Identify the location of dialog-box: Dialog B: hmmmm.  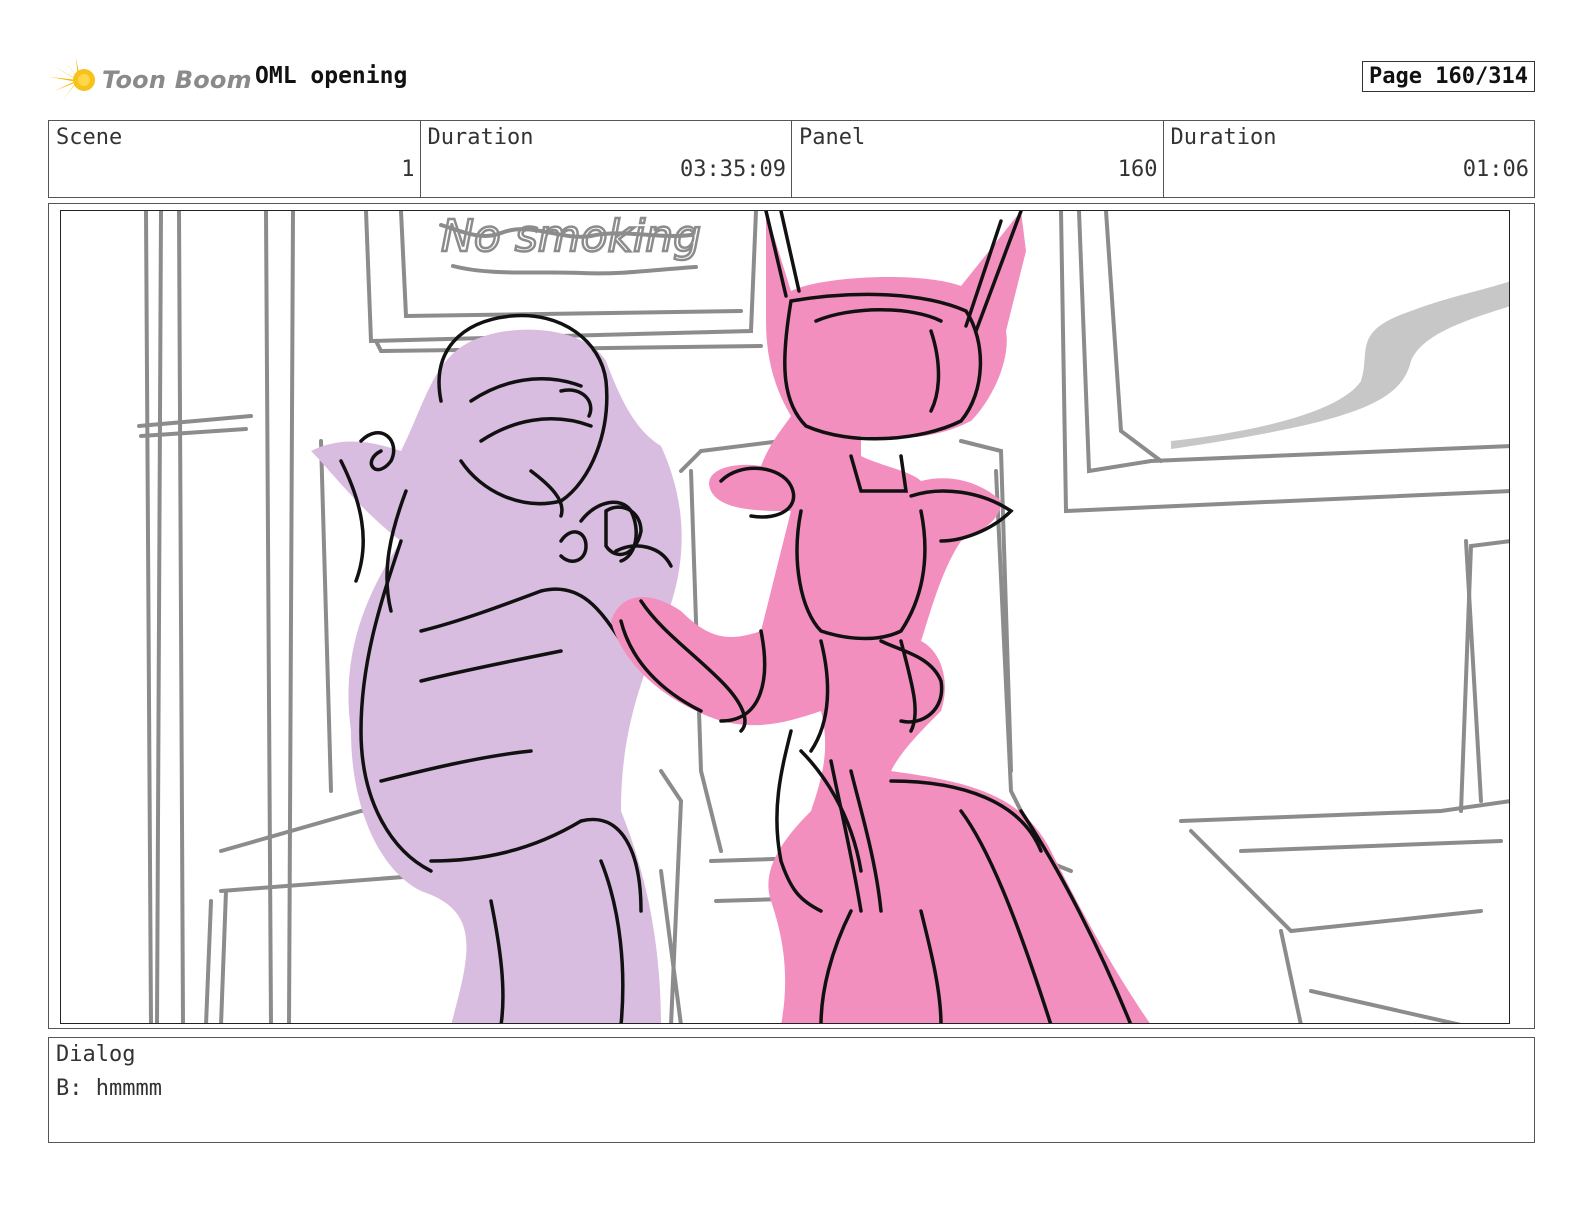
(791, 1090).